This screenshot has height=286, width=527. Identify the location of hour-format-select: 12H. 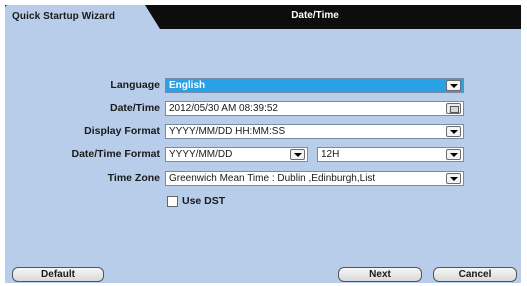
(390, 154).